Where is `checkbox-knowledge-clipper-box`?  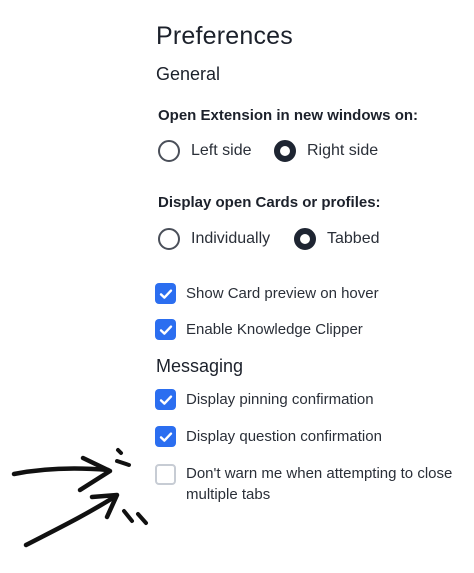 checkbox-knowledge-clipper-box is located at coordinates (165, 329).